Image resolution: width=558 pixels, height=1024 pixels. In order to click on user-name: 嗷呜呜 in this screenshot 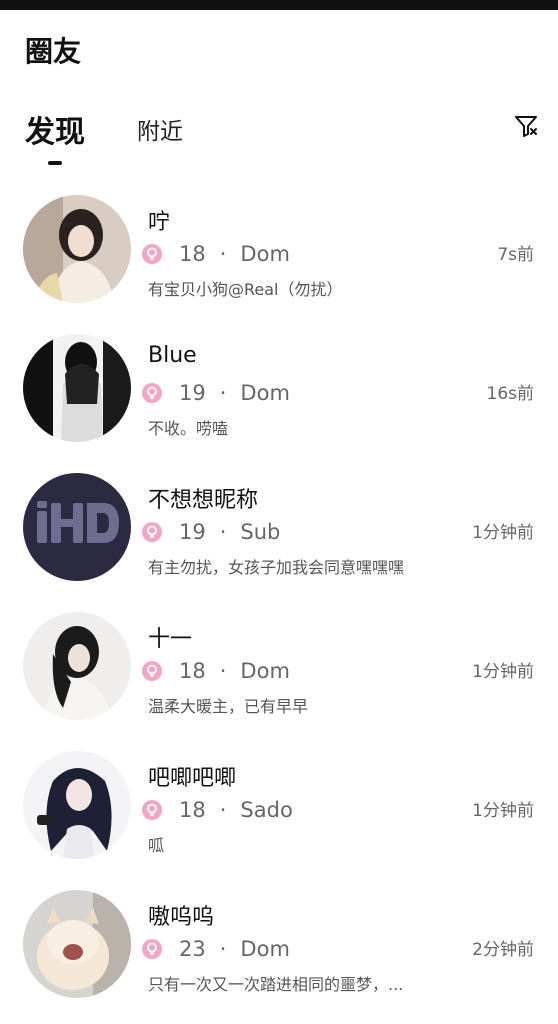, I will do `click(181, 917)`.